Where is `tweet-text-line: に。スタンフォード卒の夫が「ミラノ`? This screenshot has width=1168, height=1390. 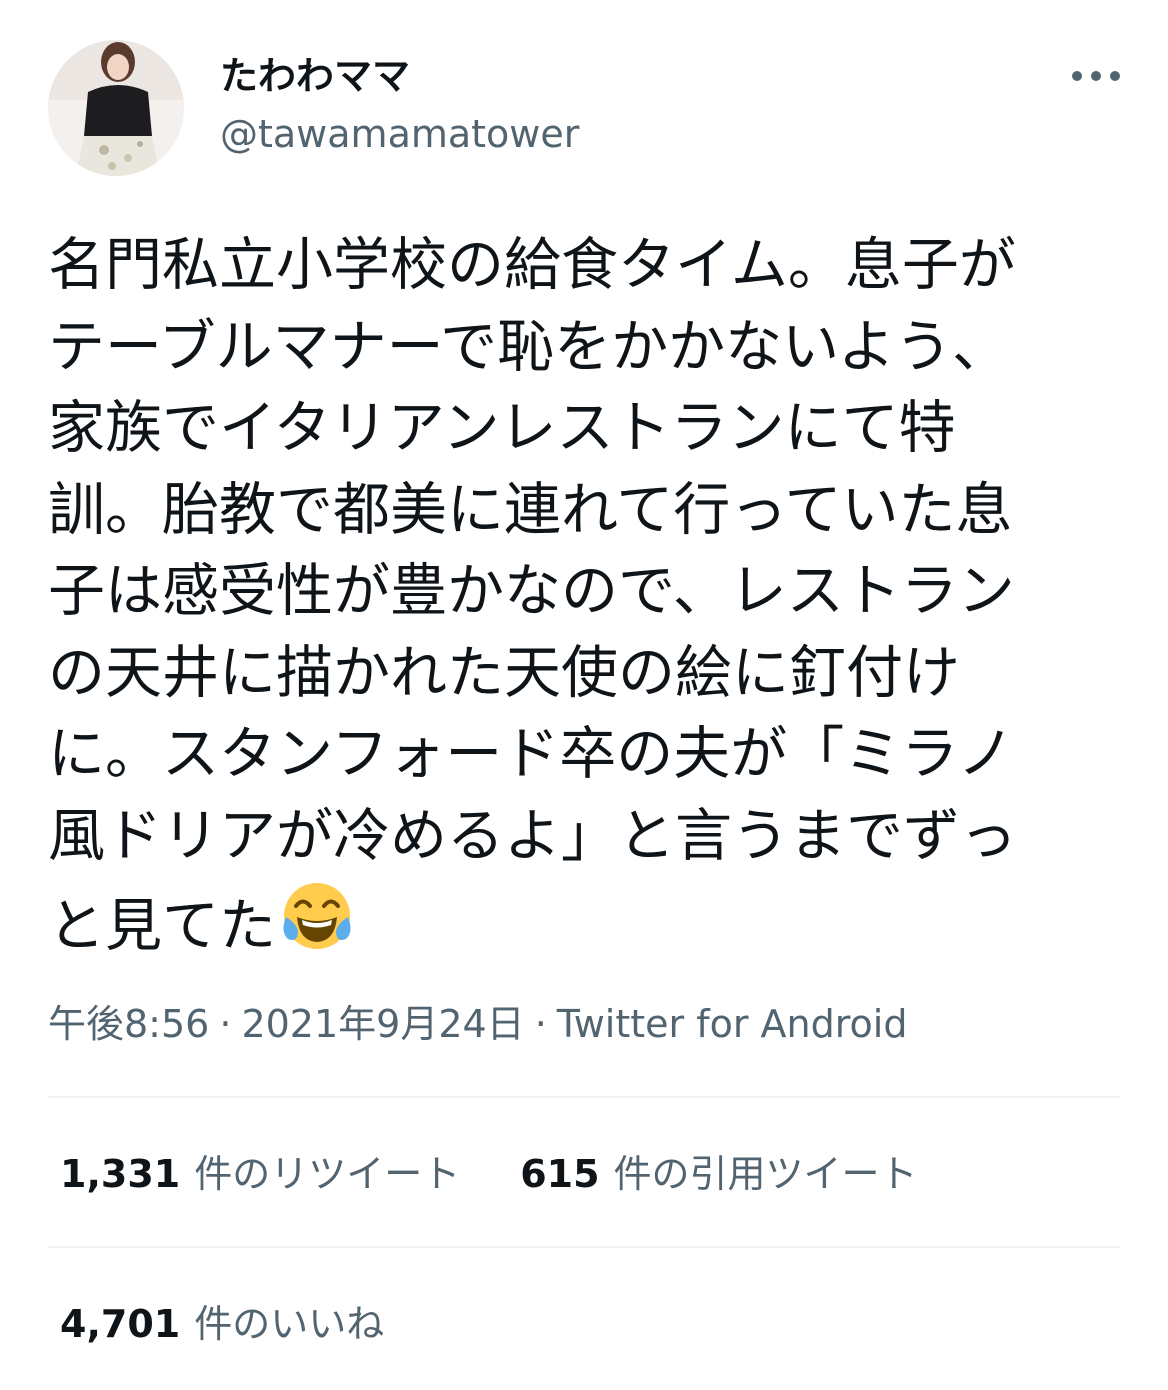 tweet-text-line: に。スタンフォード卒の夫が「ミラノ is located at coordinates (531, 754).